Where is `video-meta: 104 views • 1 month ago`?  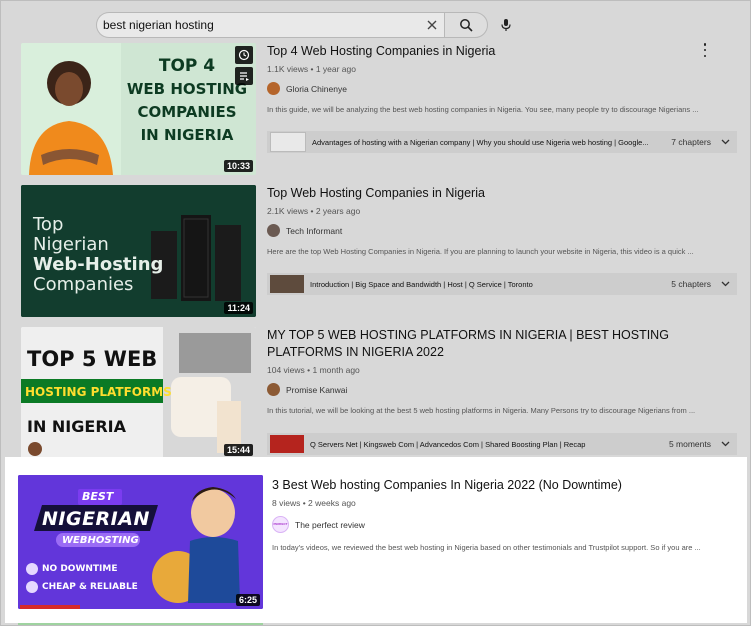
video-meta: 104 views • 1 month ago is located at coordinates (313, 370).